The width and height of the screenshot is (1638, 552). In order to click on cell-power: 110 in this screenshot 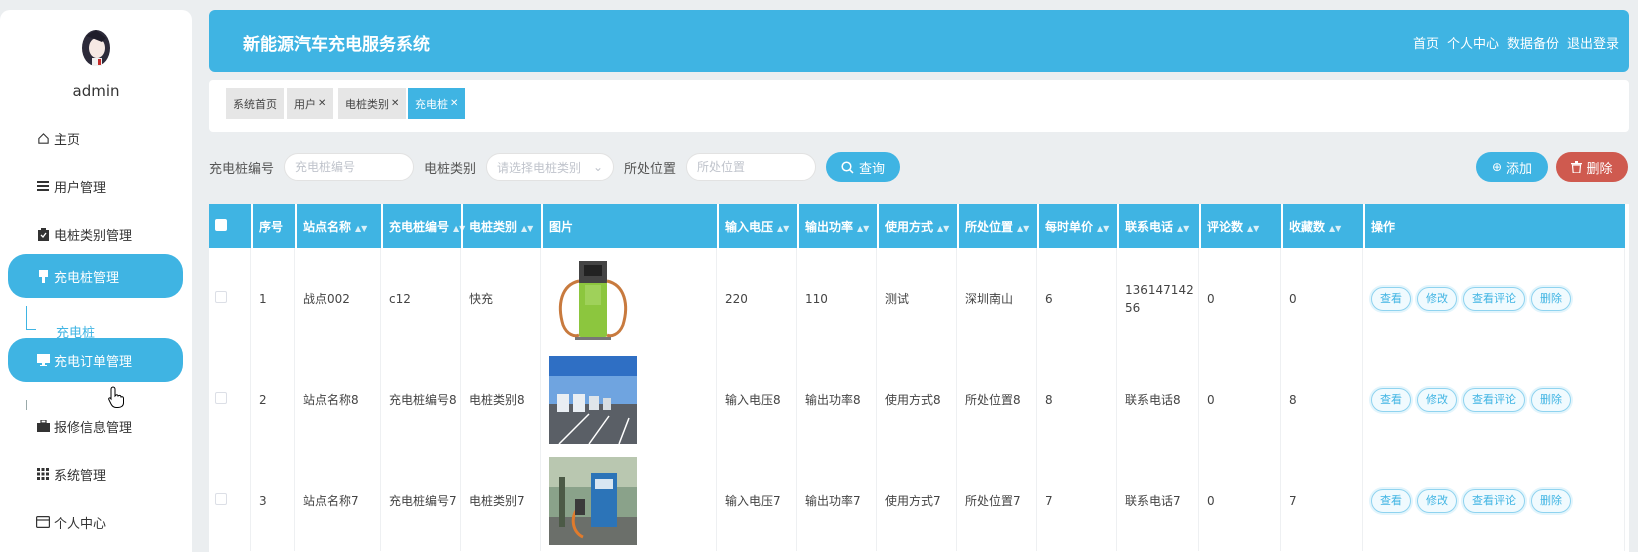, I will do `click(838, 298)`.